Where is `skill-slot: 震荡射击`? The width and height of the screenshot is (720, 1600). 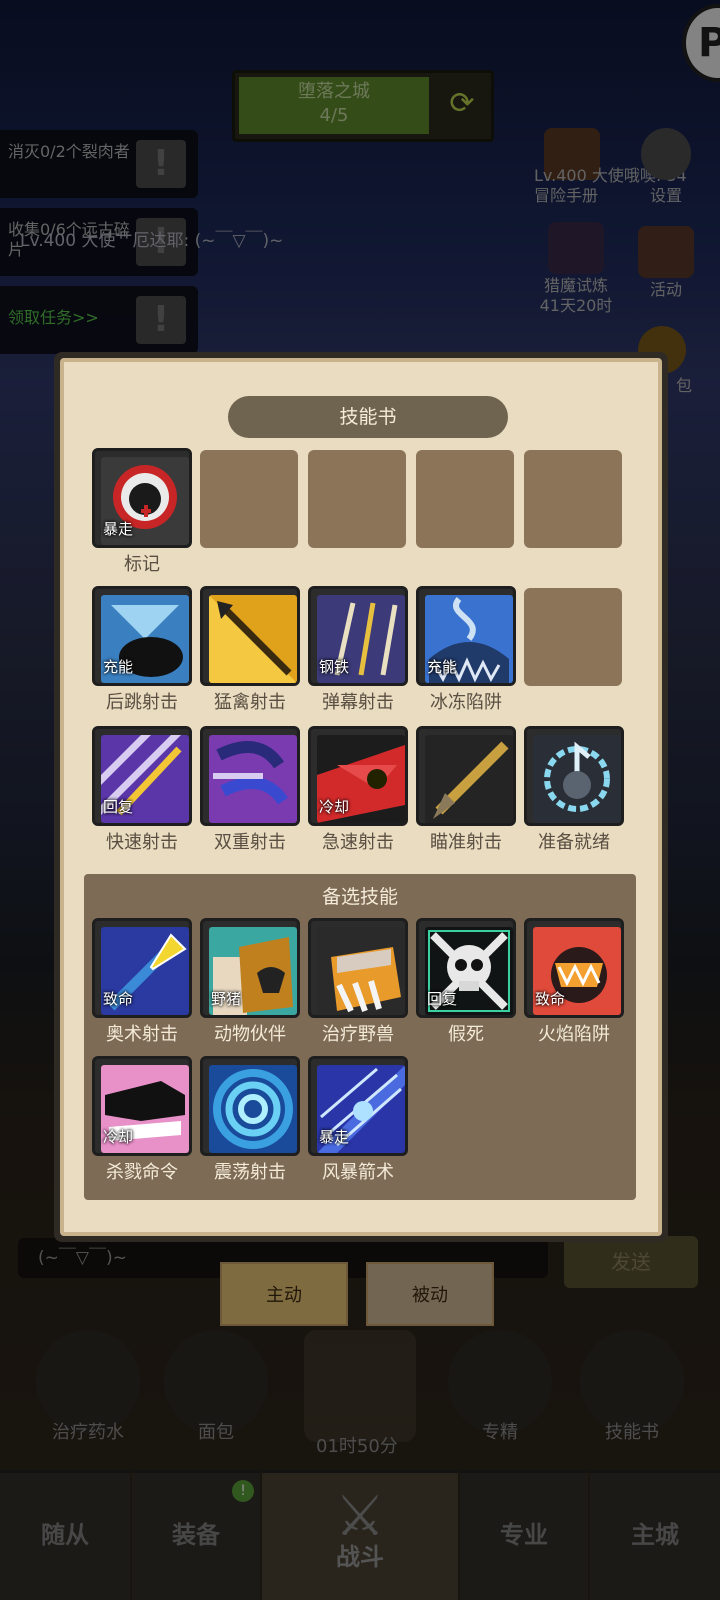
skill-slot: 震荡射击 is located at coordinates (250, 1119).